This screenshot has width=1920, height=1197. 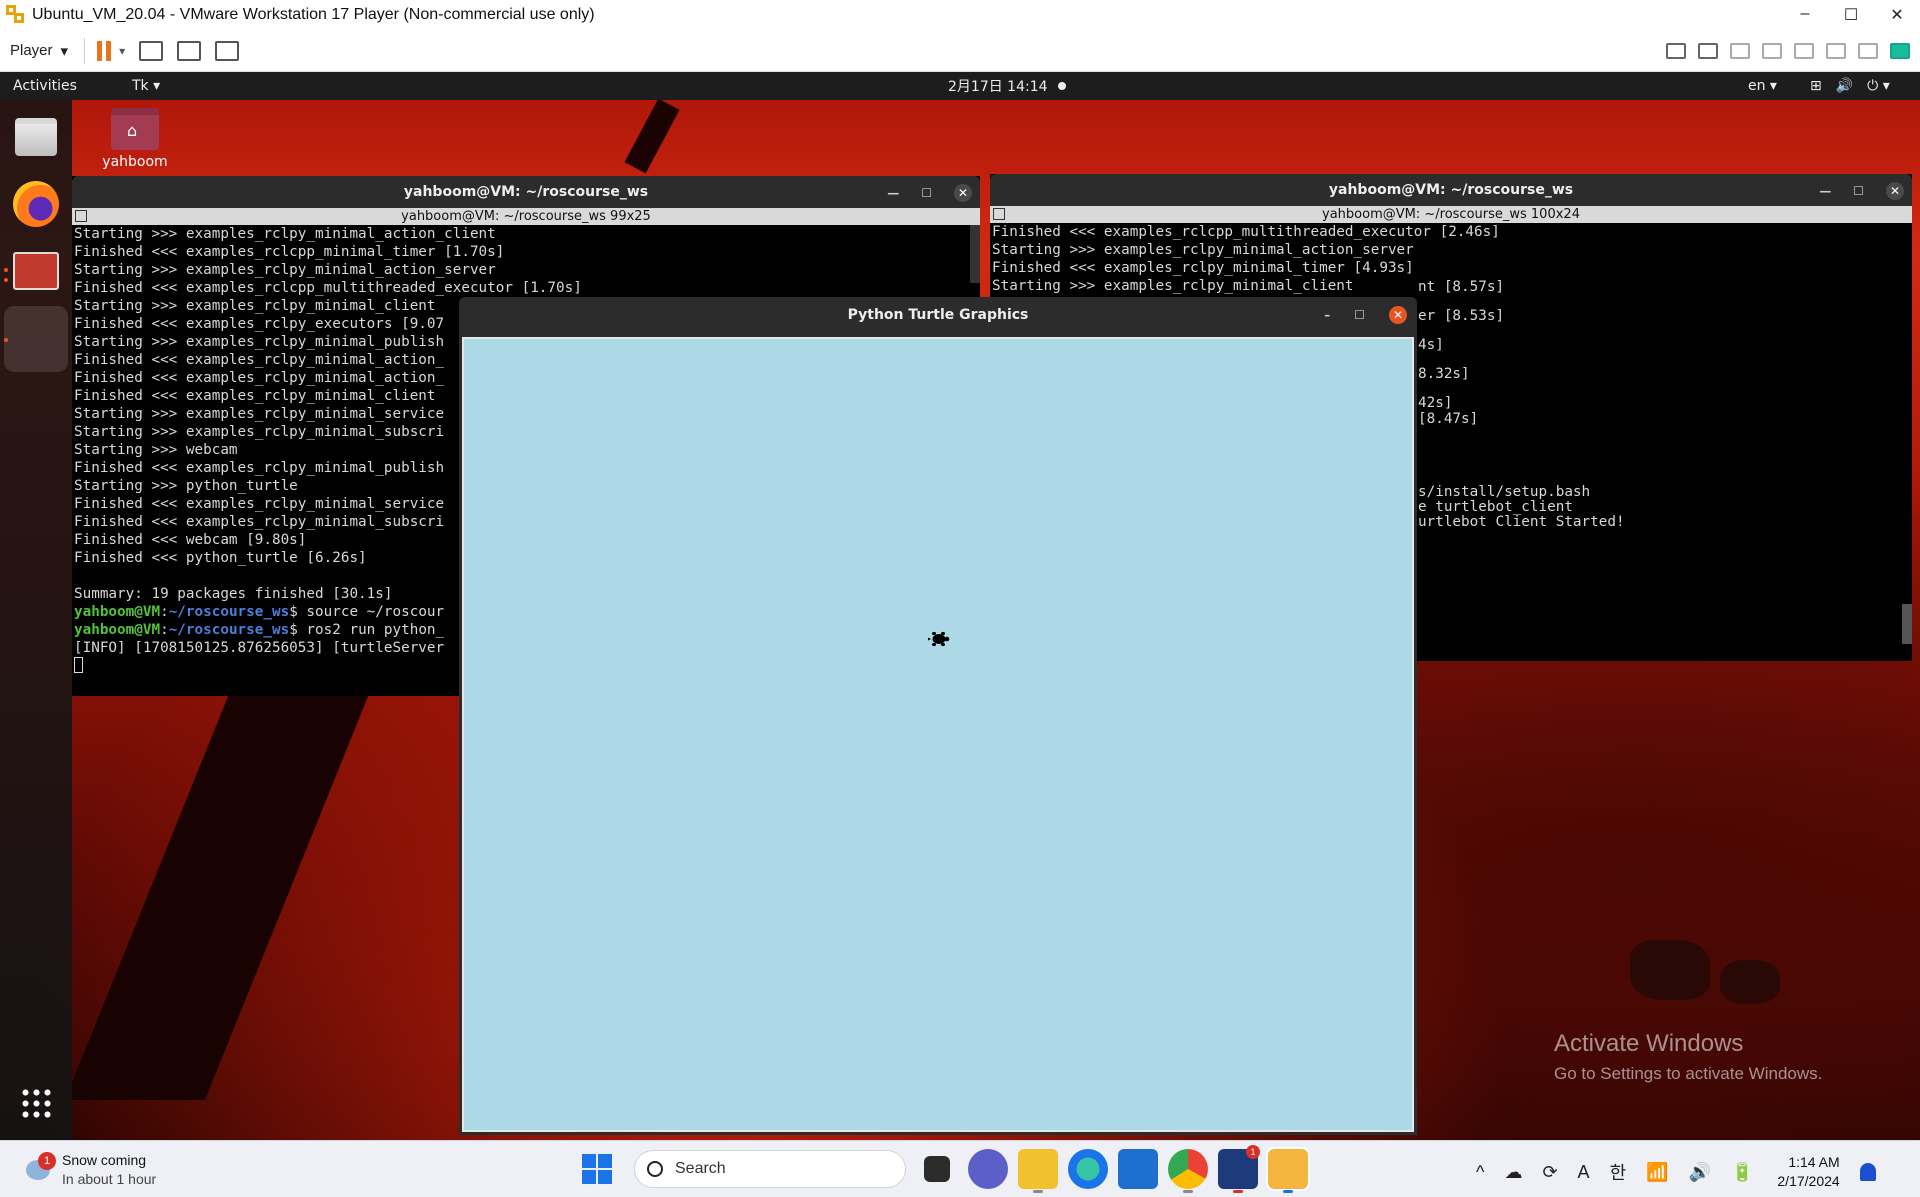 I want to click on home-folder-icon: ⌂, so click(x=135, y=129).